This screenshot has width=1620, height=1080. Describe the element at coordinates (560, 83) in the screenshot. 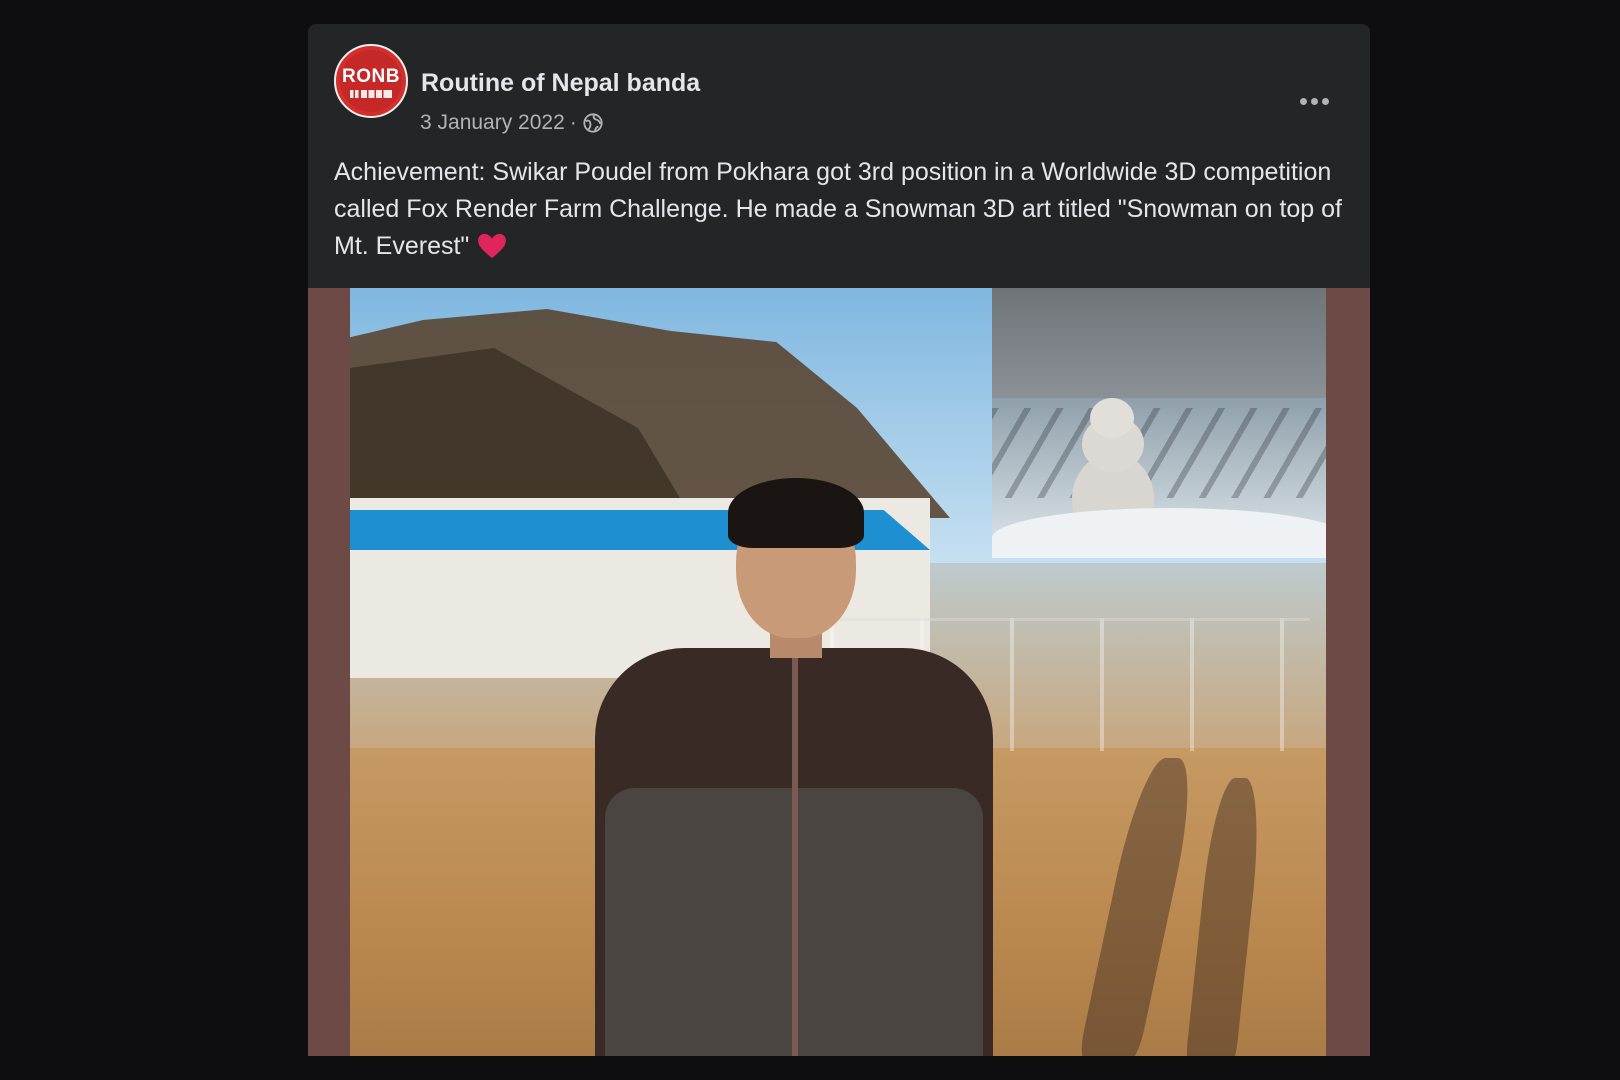

I see `page-name-link: Routine of Nepal banda` at that location.